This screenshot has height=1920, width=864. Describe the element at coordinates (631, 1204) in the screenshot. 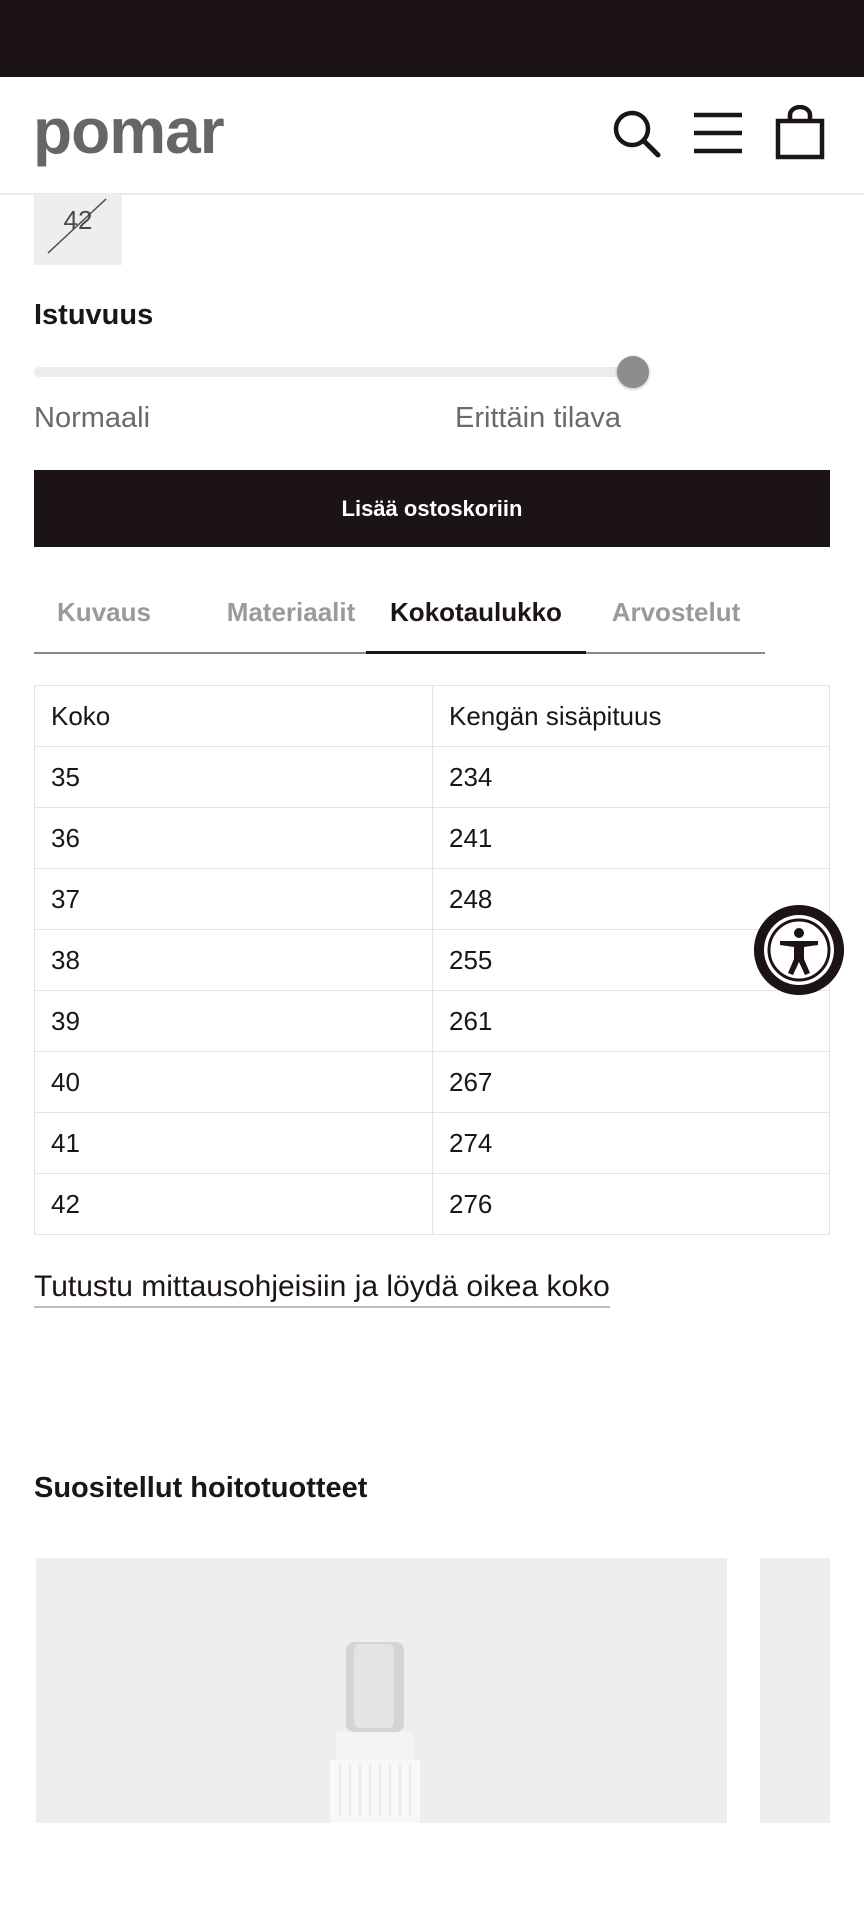

I see `table-cell: 276` at that location.